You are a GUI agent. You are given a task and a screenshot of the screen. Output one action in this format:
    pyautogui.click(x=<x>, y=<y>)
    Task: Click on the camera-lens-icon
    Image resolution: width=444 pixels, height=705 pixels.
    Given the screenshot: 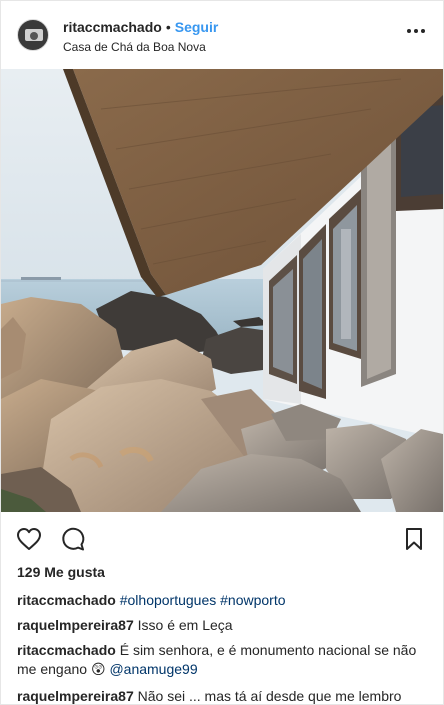 What is the action you would take?
    pyautogui.click(x=34, y=36)
    